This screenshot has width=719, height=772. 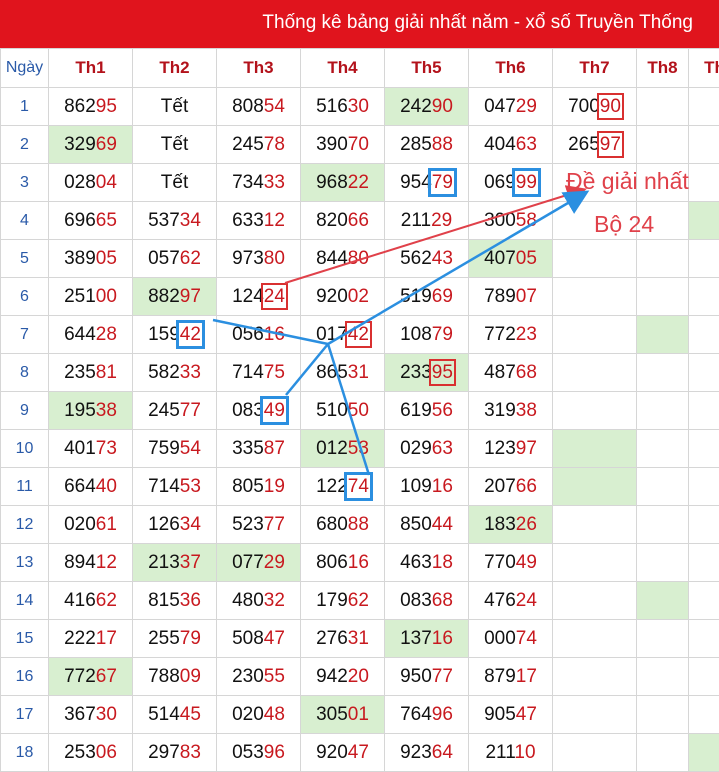 I want to click on result-tail-digits: 01, so click(x=358, y=714).